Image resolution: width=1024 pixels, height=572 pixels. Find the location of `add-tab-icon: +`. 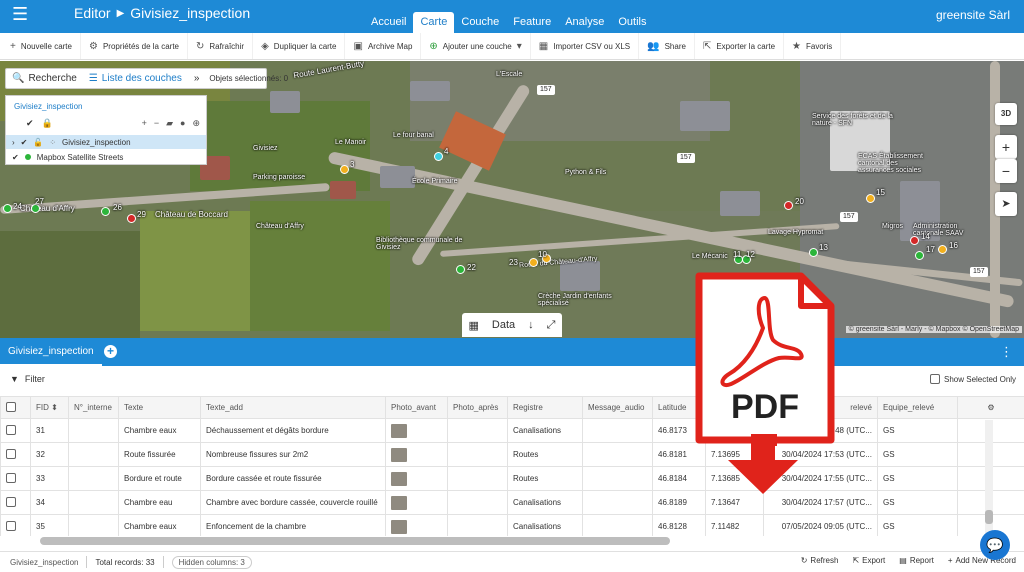

add-tab-icon: + is located at coordinates (110, 351).